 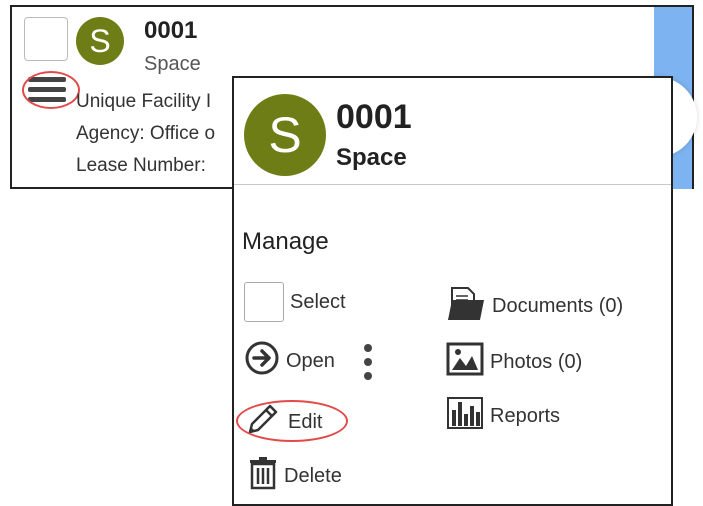 I want to click on photos-action: Photos (0), so click(x=514, y=362).